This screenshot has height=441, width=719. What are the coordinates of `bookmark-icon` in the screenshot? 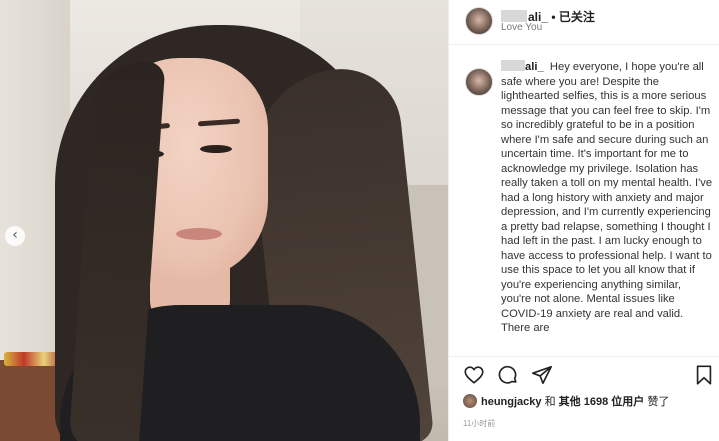 It's located at (704, 375).